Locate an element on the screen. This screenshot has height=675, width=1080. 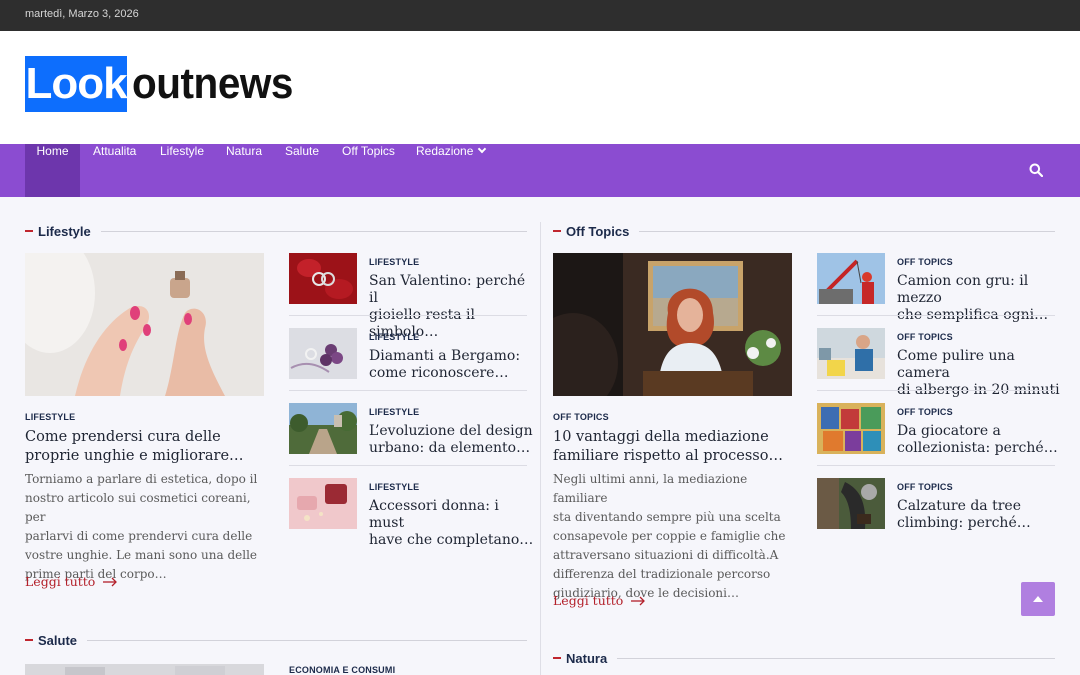
section-title-off-topics: Off Topics is located at coordinates (804, 231).